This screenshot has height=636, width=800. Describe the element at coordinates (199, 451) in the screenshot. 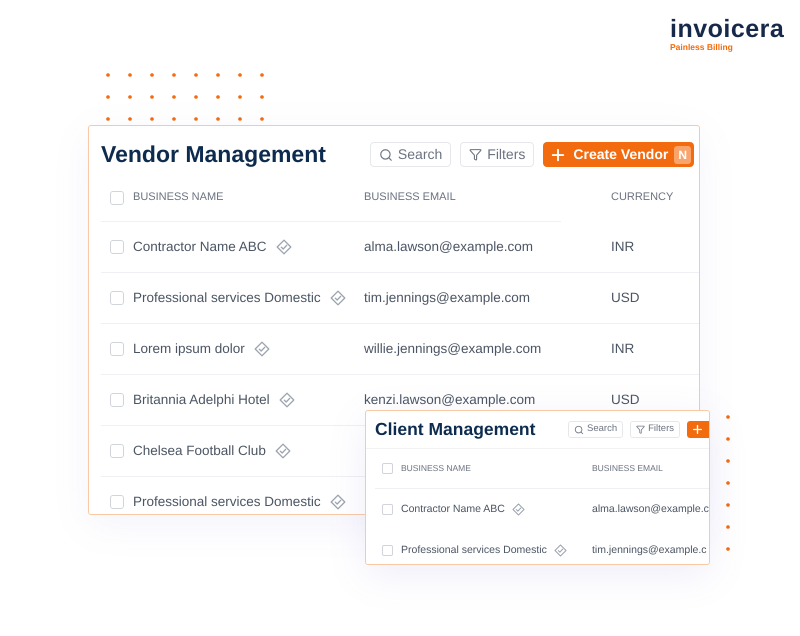

I see `business-name: Chelsea Football Club` at that location.